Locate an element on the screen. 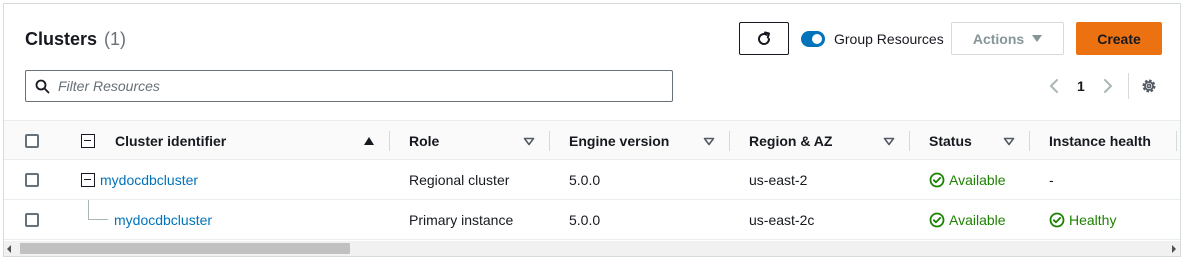 This screenshot has height=260, width=1184. role-cell: Primary instance is located at coordinates (461, 220).